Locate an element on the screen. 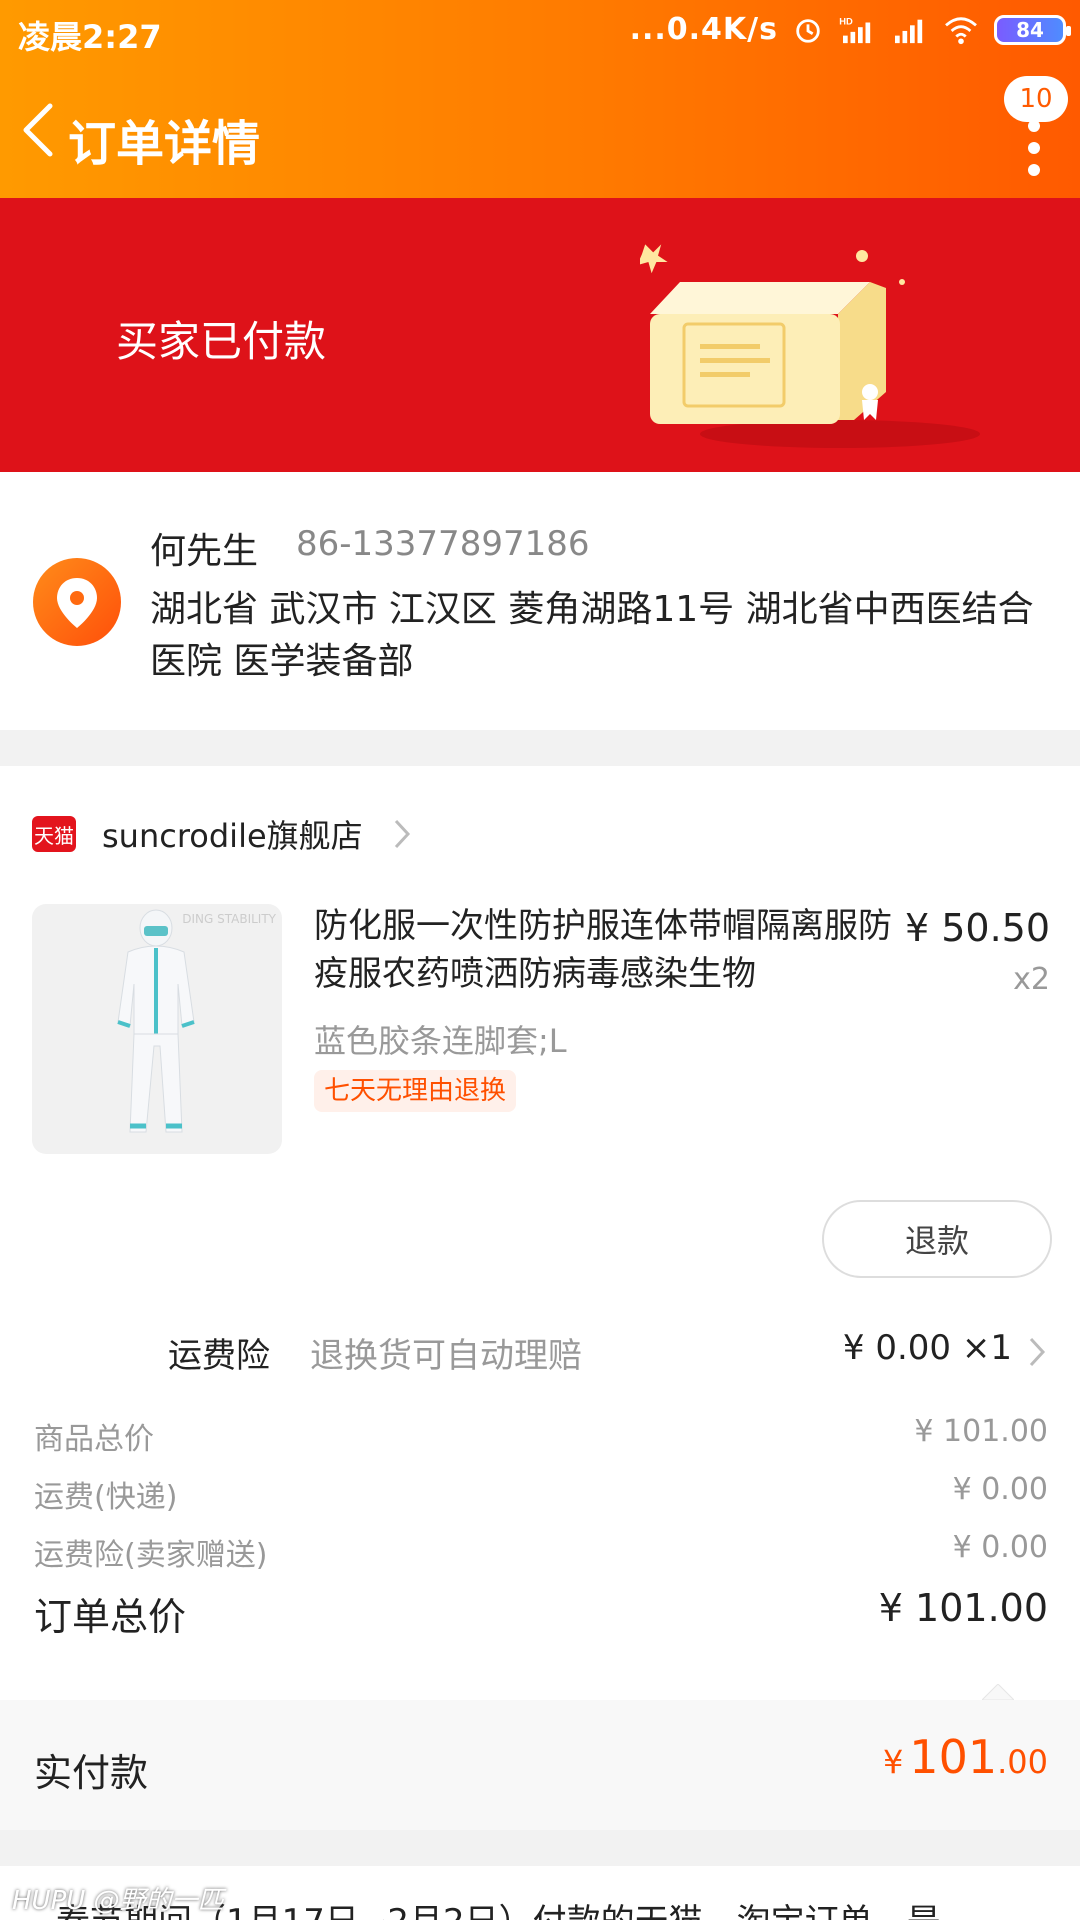  product-price: ¥ 50.50 is located at coordinates (977, 928).